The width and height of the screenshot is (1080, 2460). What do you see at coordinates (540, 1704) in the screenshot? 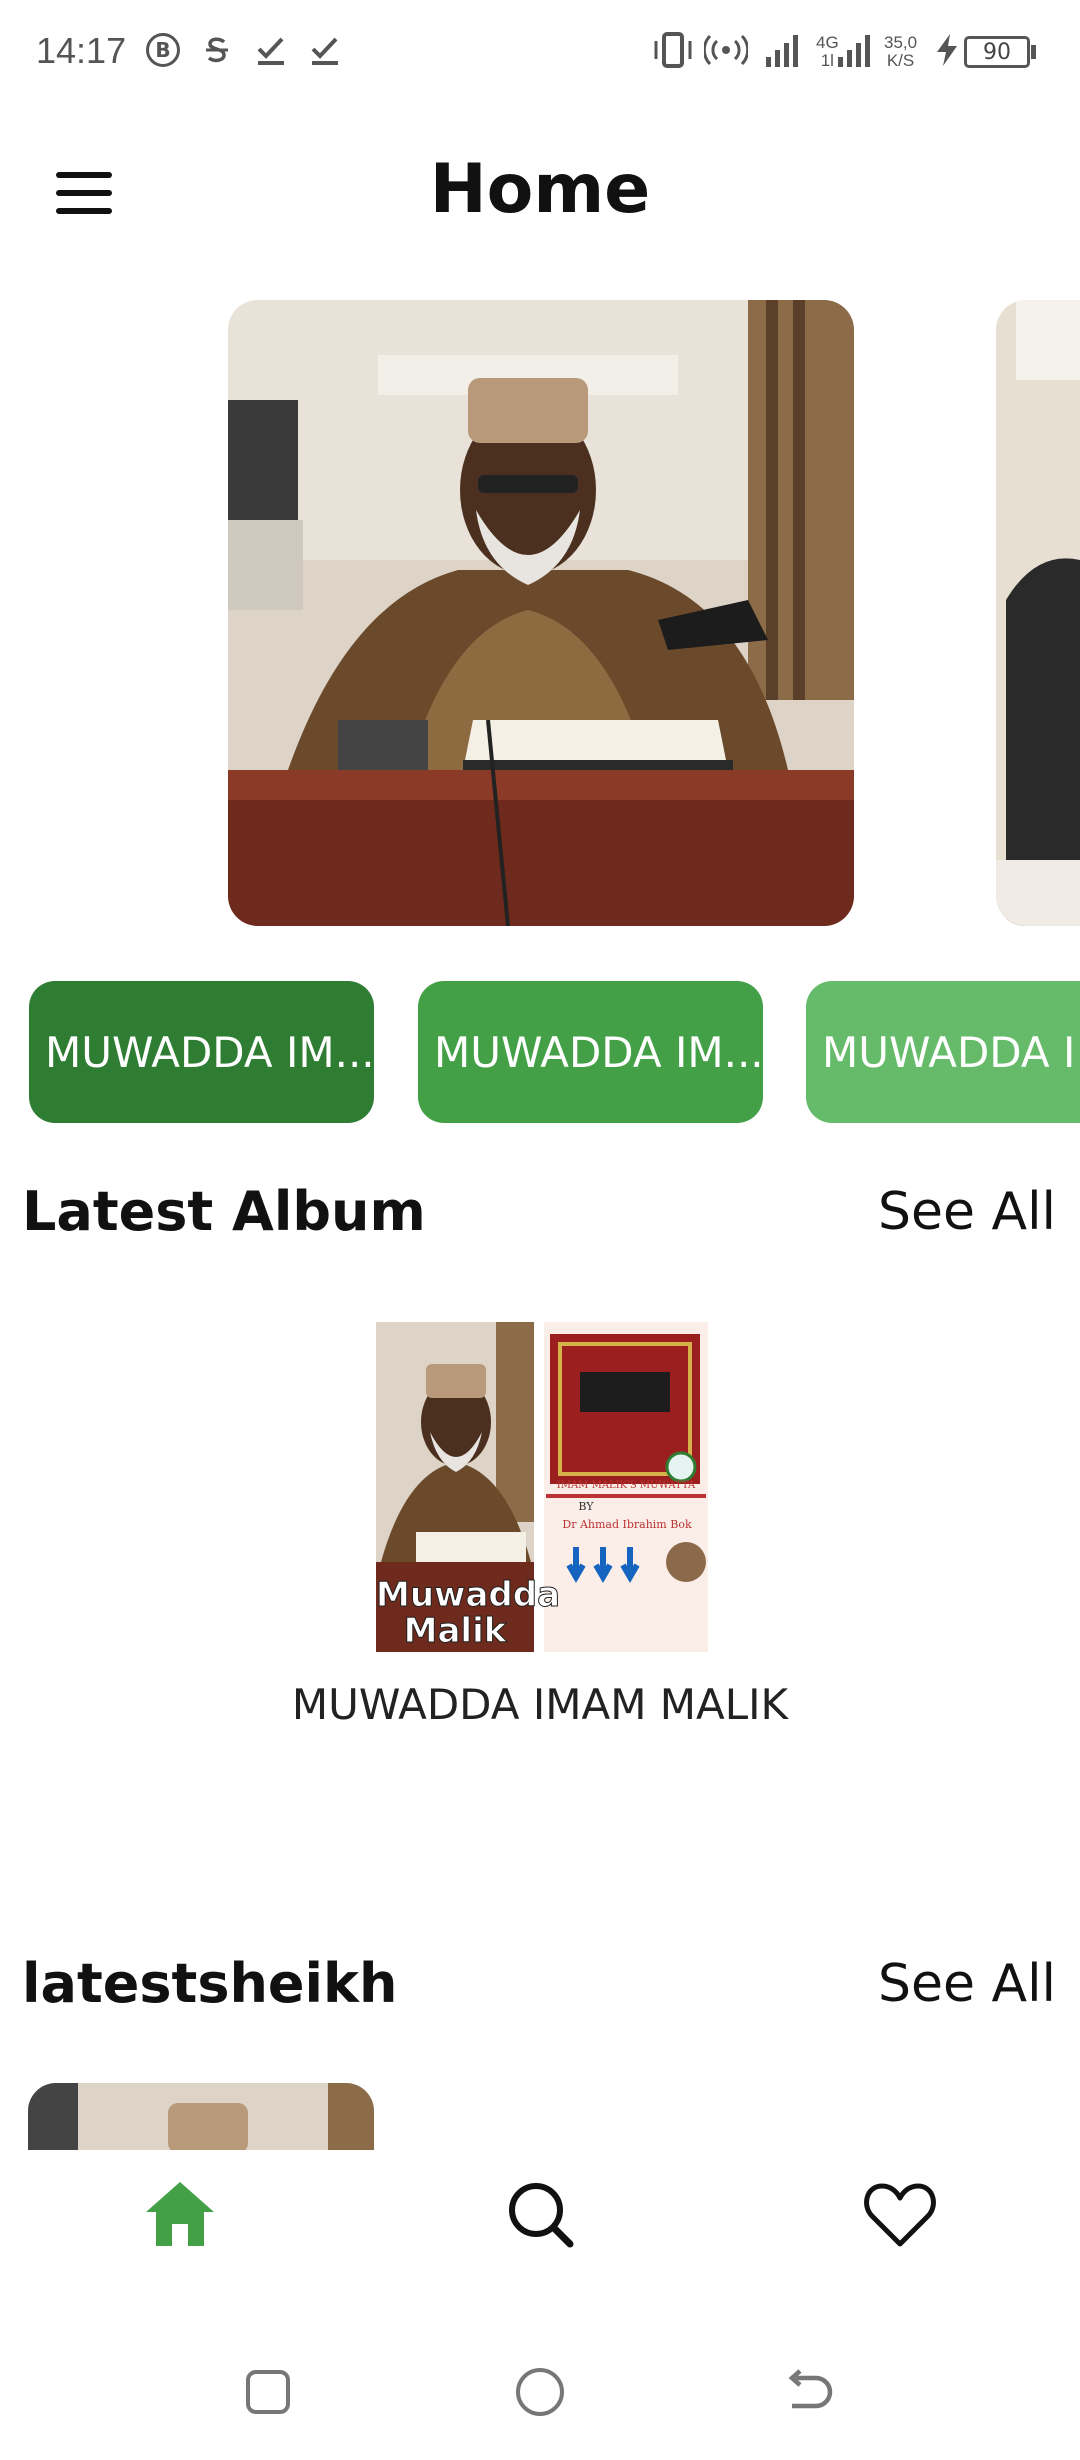
I see `album-title: MUWADDA IMAM MALIK` at bounding box center [540, 1704].